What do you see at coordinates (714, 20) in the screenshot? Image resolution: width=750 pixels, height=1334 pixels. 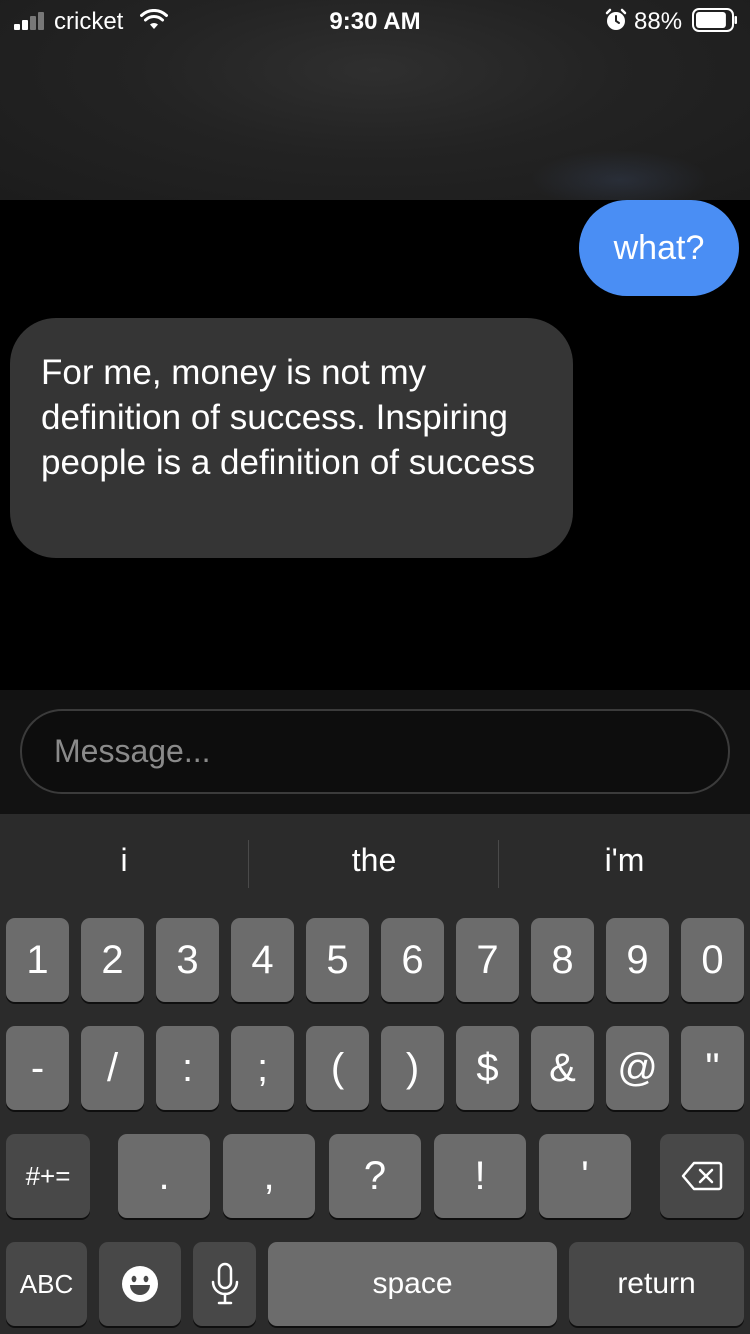 I see `battery-icon` at bounding box center [714, 20].